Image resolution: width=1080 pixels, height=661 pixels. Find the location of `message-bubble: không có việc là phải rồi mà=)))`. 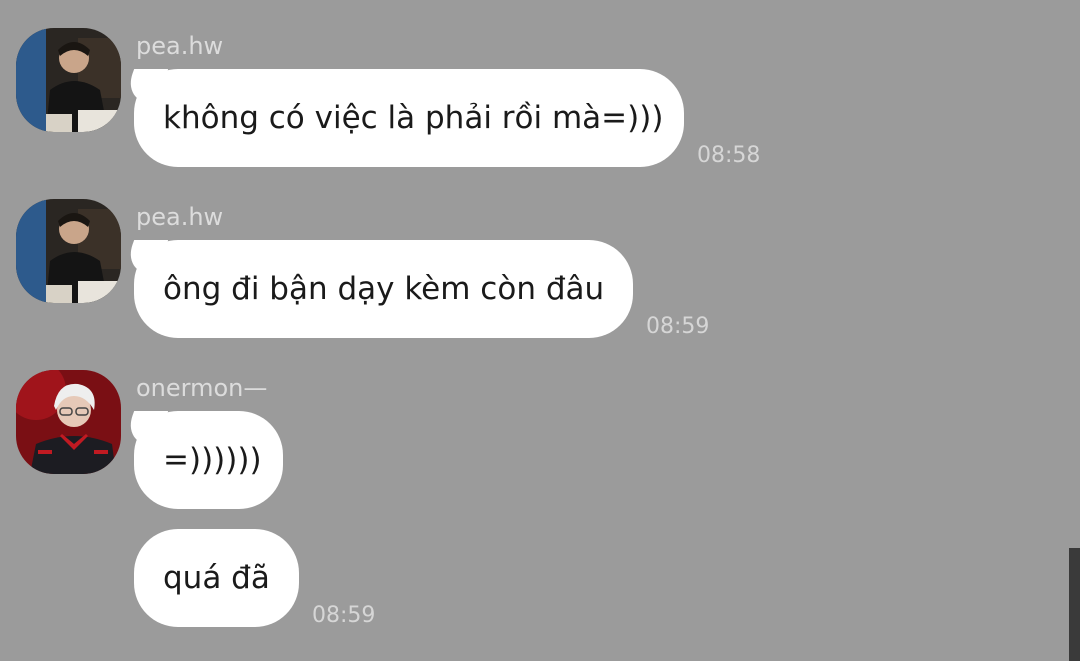

message-bubble: không có việc là phải rồi mà=))) is located at coordinates (409, 118).